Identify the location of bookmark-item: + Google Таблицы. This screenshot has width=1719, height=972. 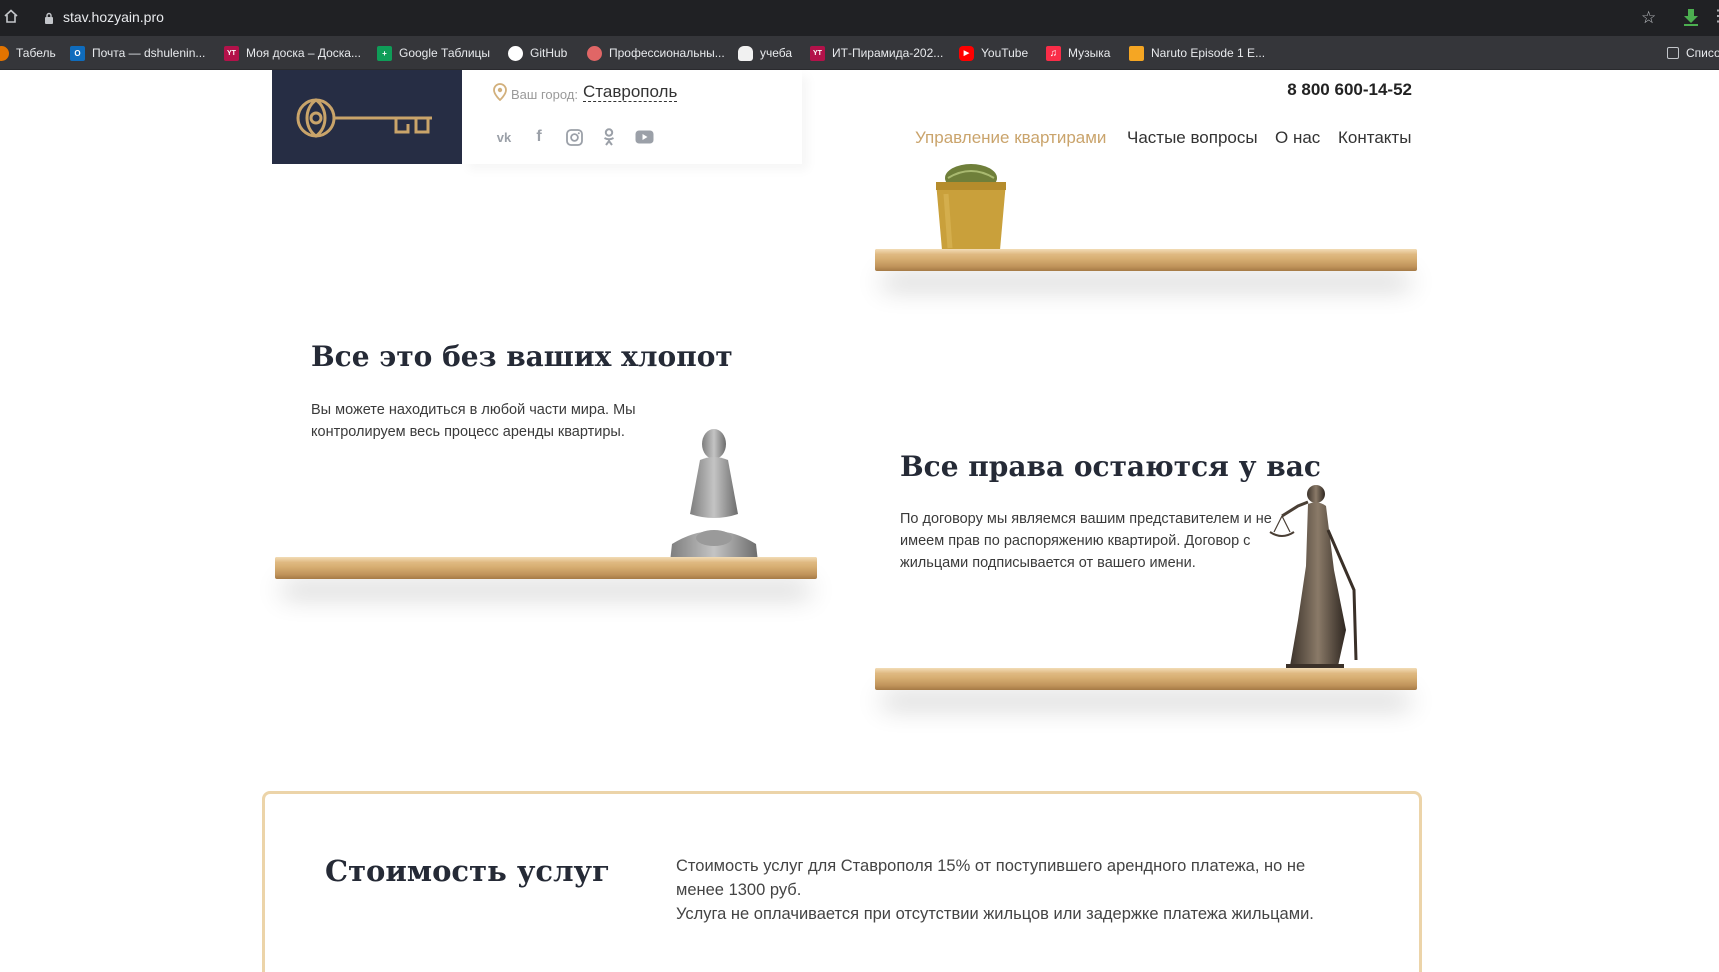
(433, 53).